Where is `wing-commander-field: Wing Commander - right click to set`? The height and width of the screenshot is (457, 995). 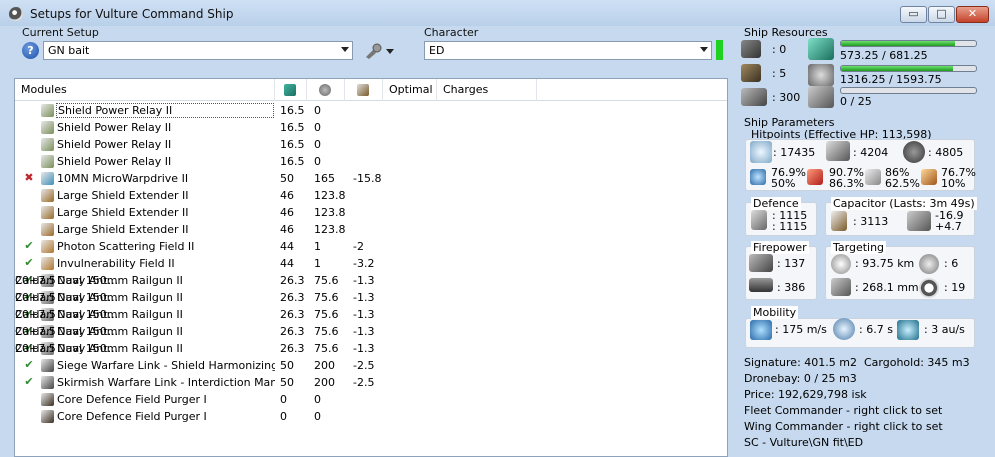
wing-commander-field: Wing Commander - right click to set is located at coordinates (843, 426).